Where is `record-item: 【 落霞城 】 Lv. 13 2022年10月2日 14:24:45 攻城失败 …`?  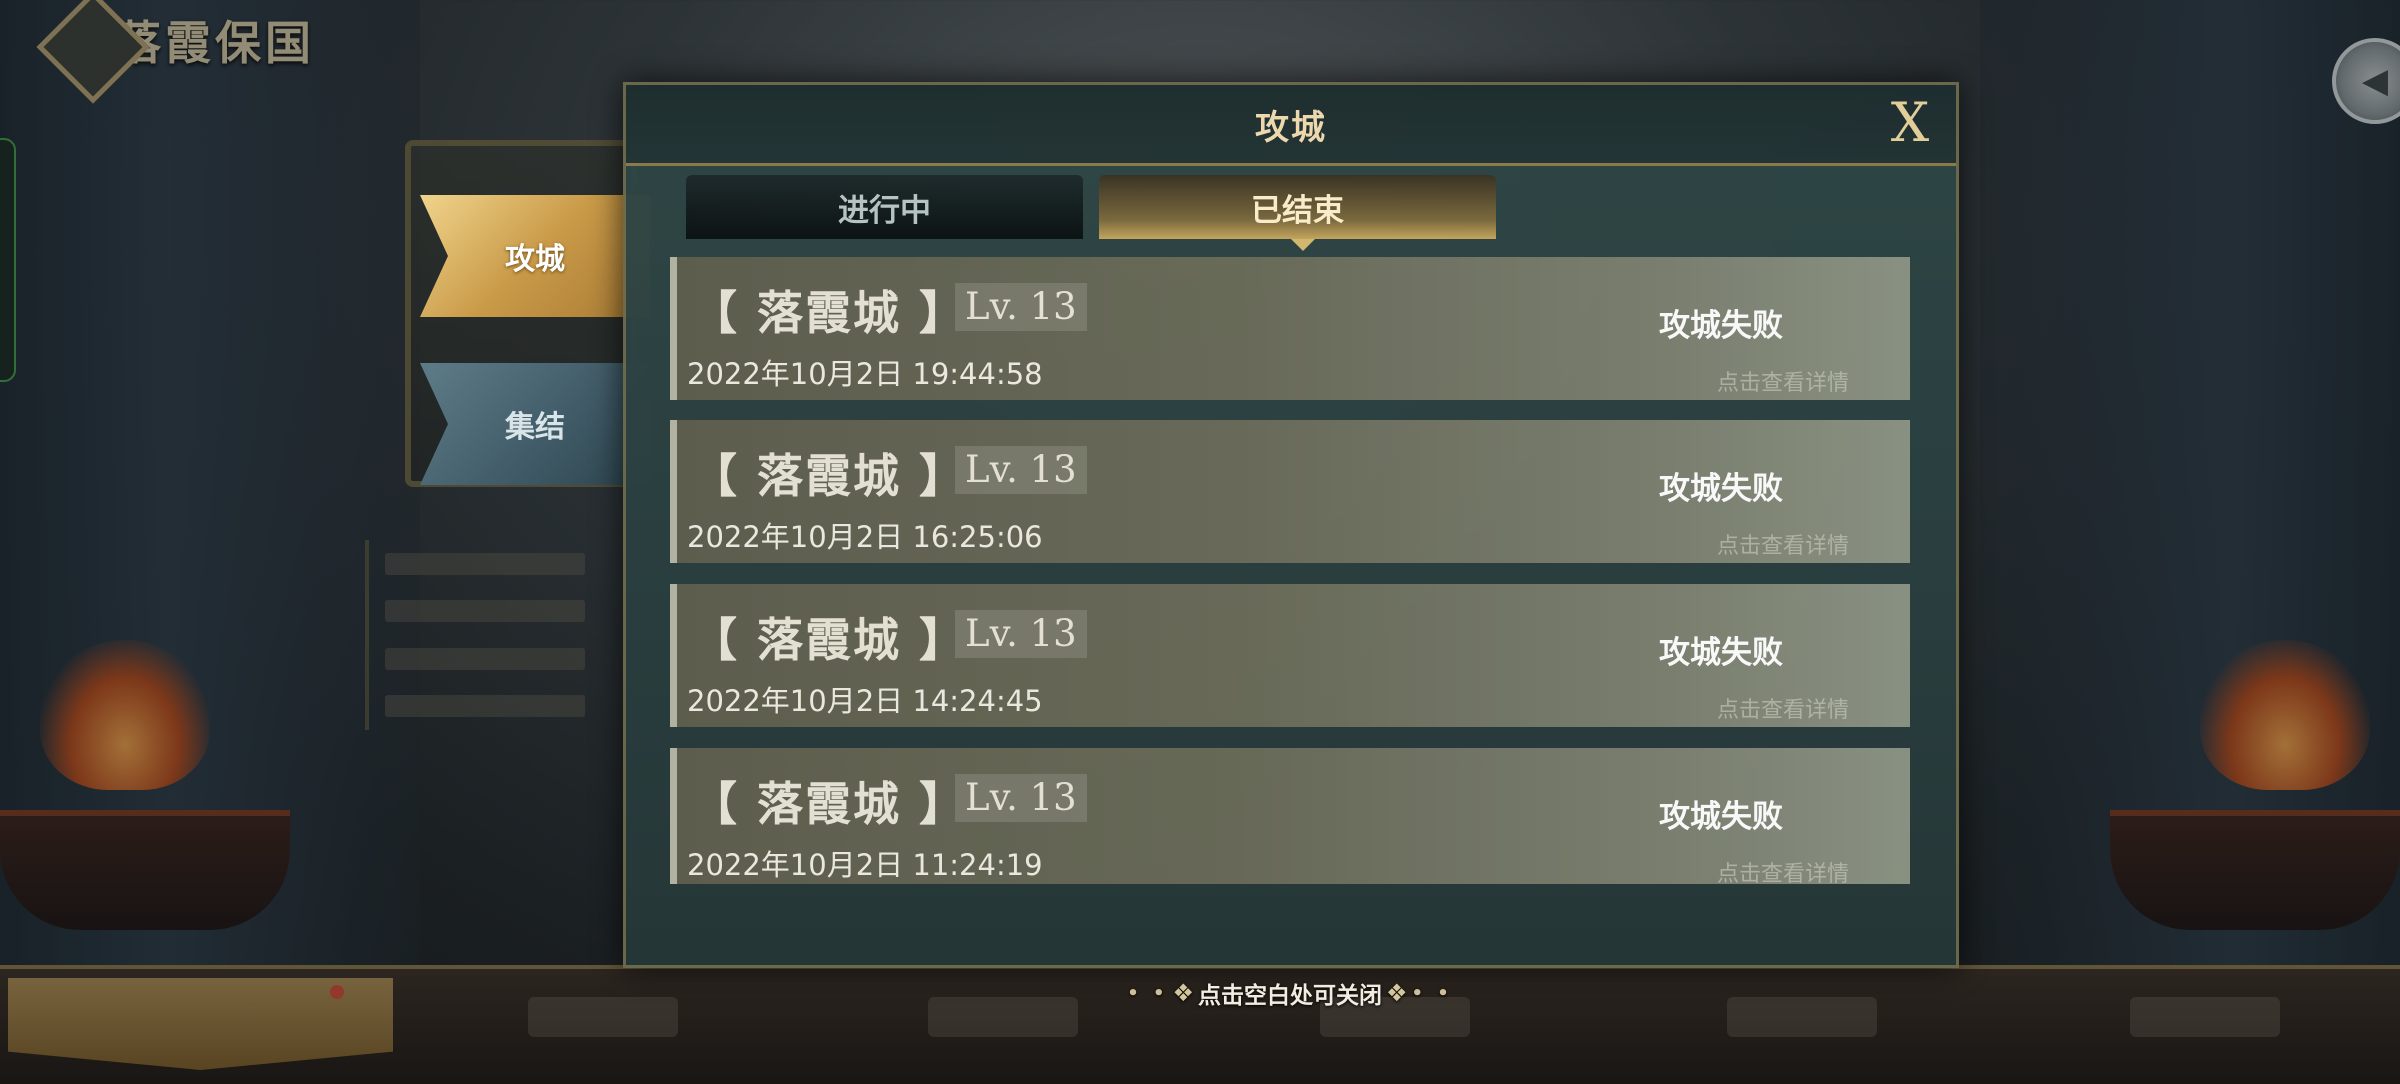
record-item: 【 落霞城 】 Lv. 13 2022年10月2日 14:24:45 攻城失败 … is located at coordinates (1290, 655).